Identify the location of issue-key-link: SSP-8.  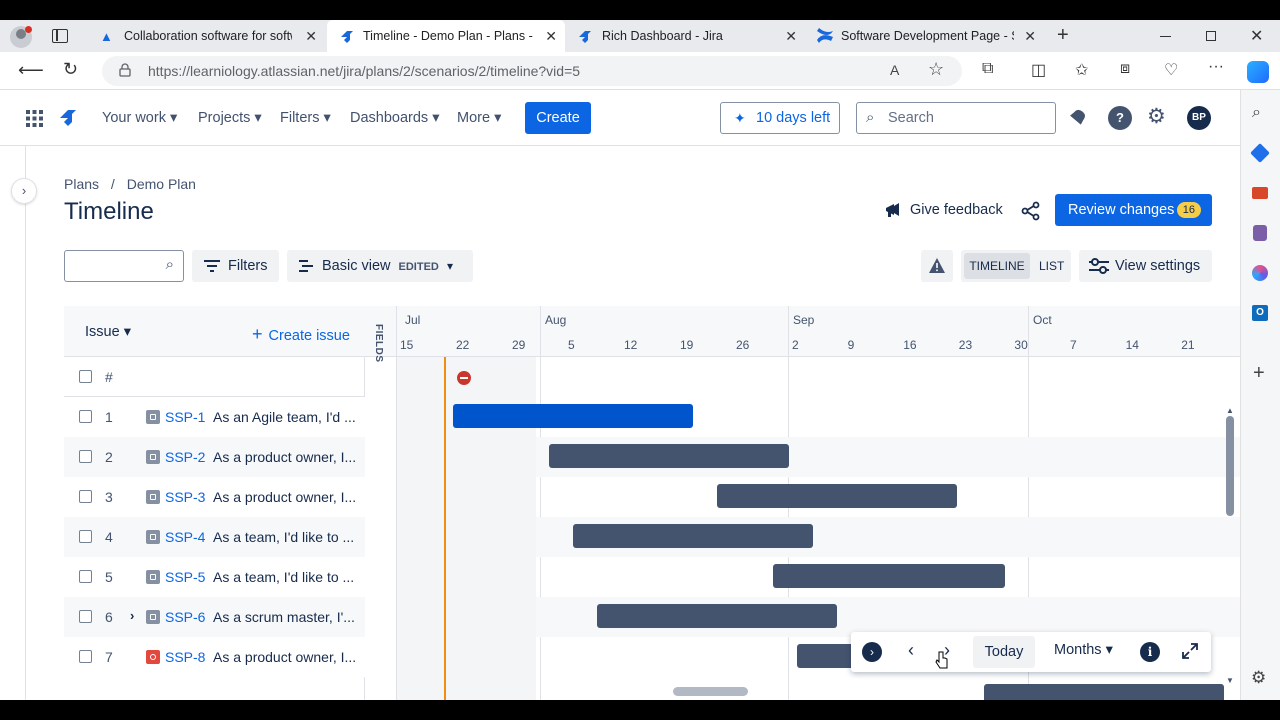
(185, 657).